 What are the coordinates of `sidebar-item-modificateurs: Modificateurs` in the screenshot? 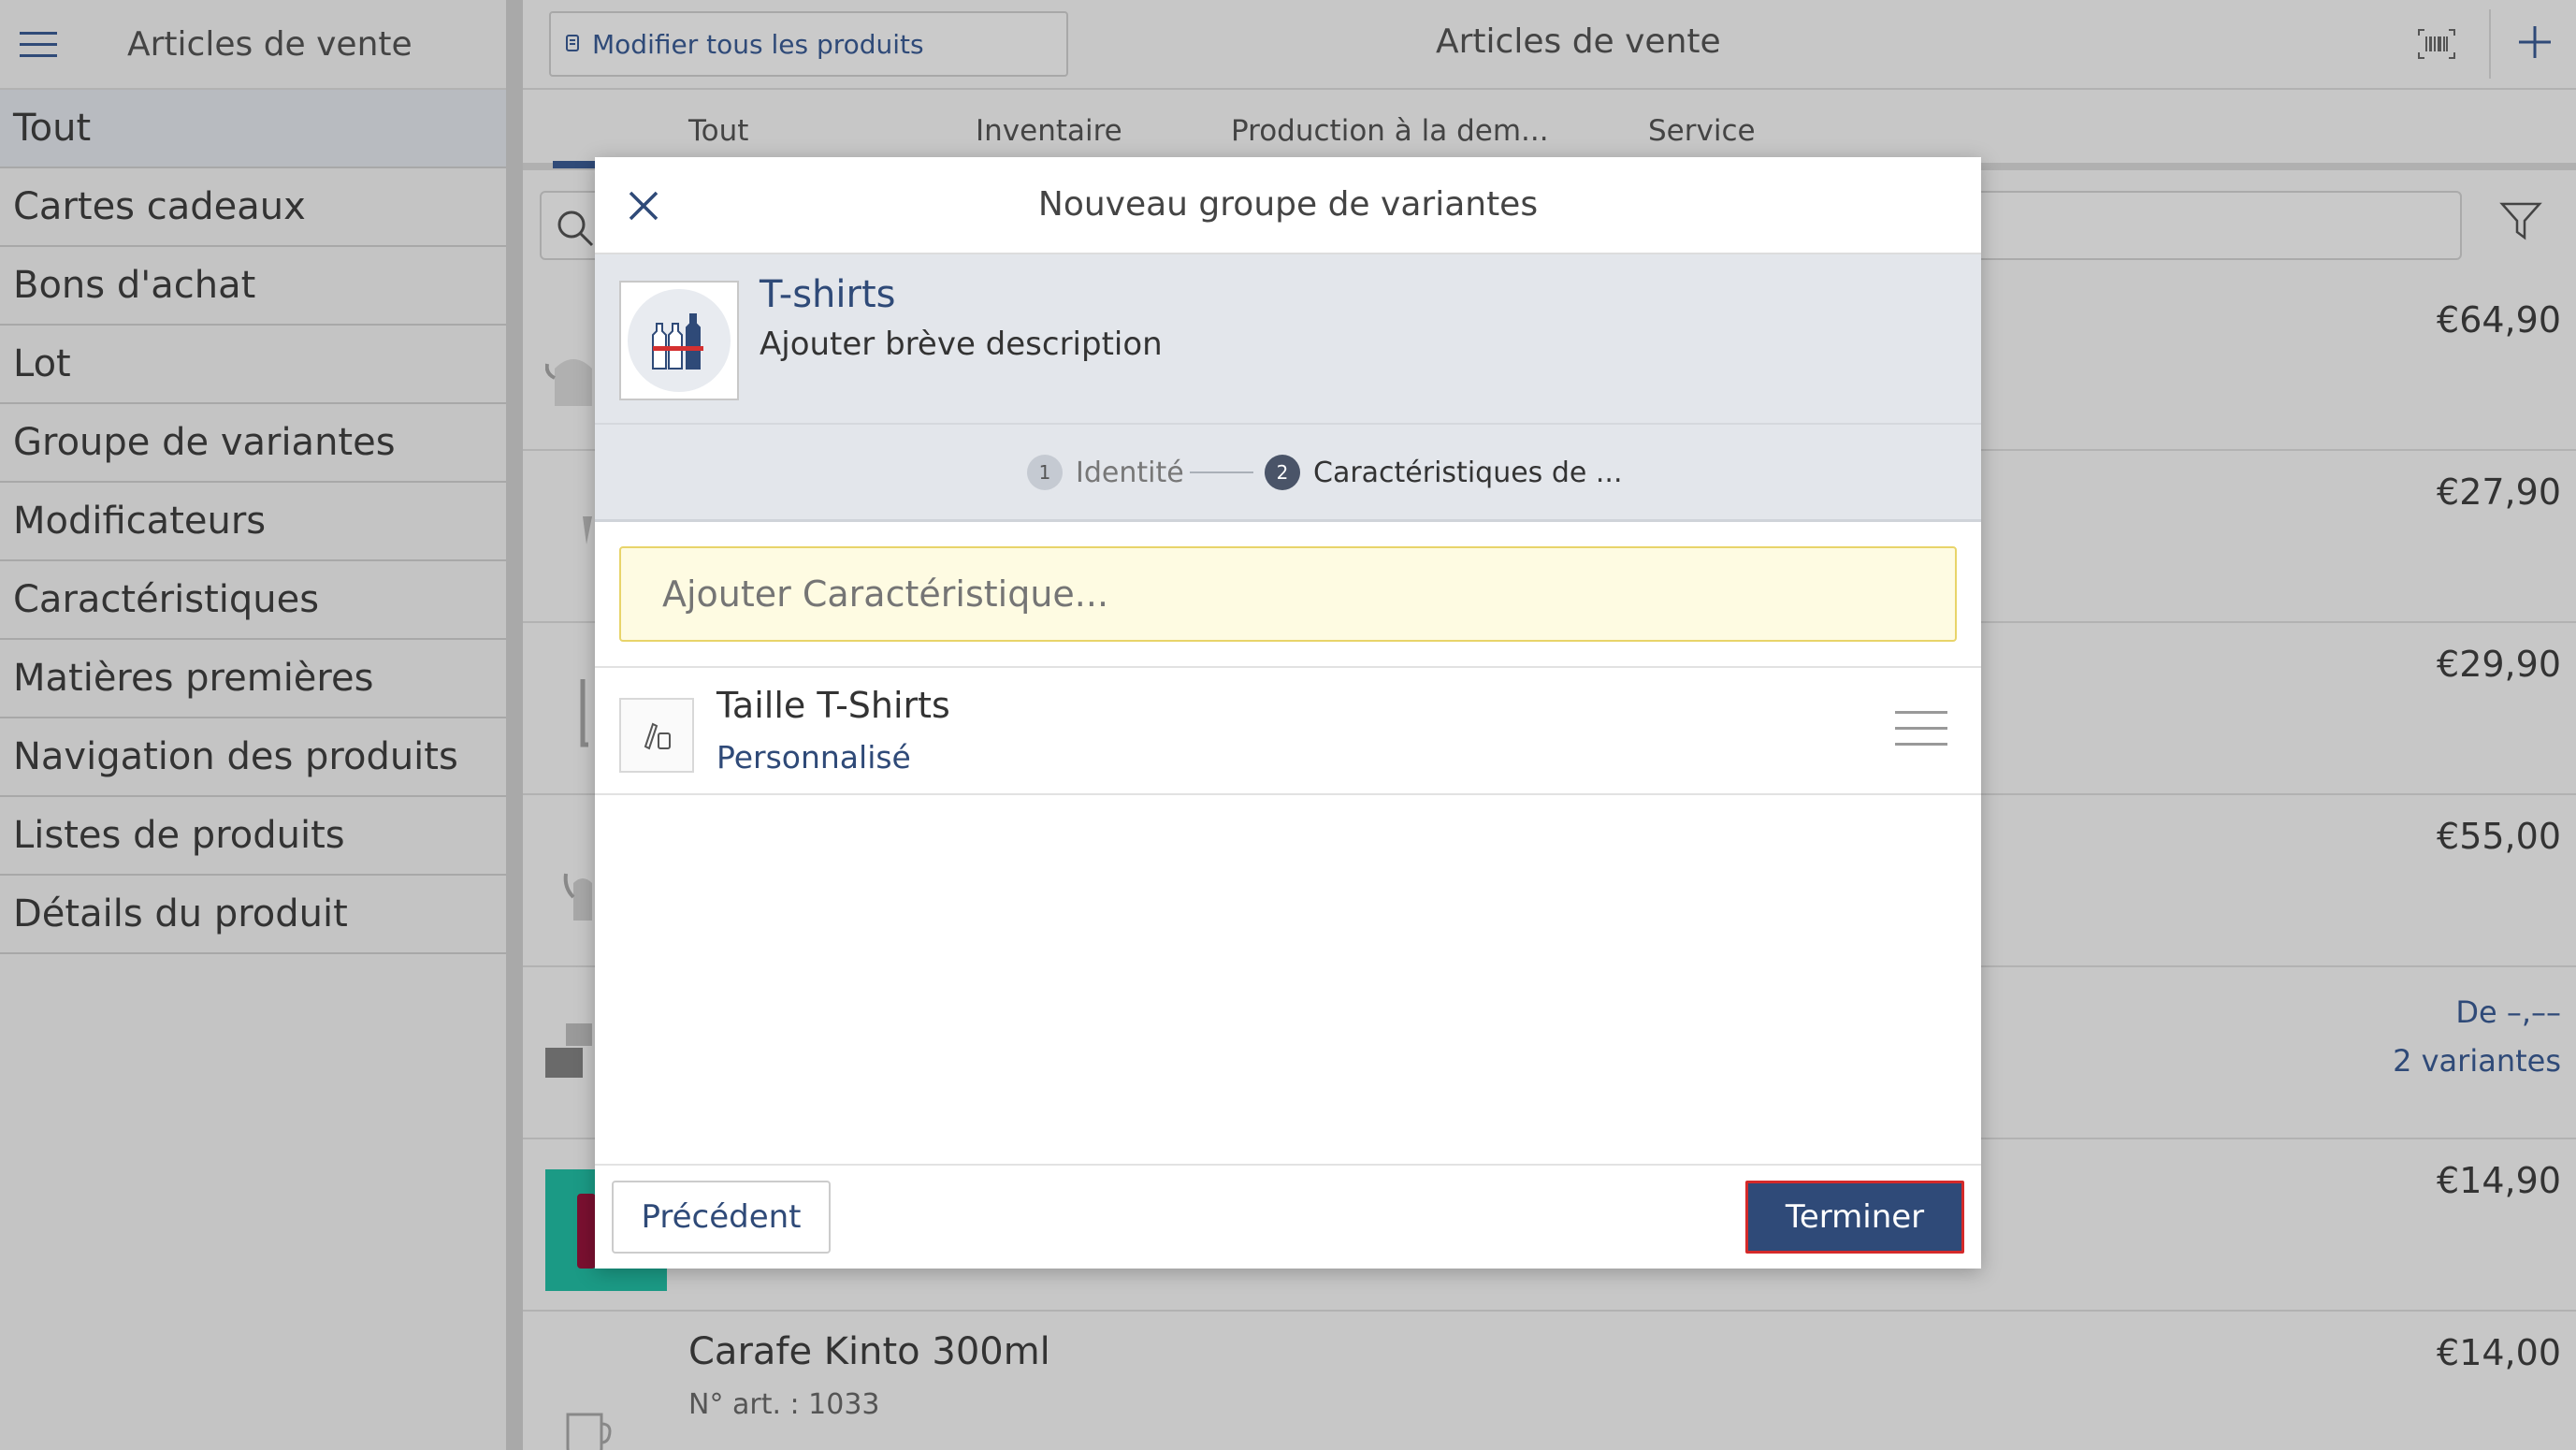 It's located at (253, 522).